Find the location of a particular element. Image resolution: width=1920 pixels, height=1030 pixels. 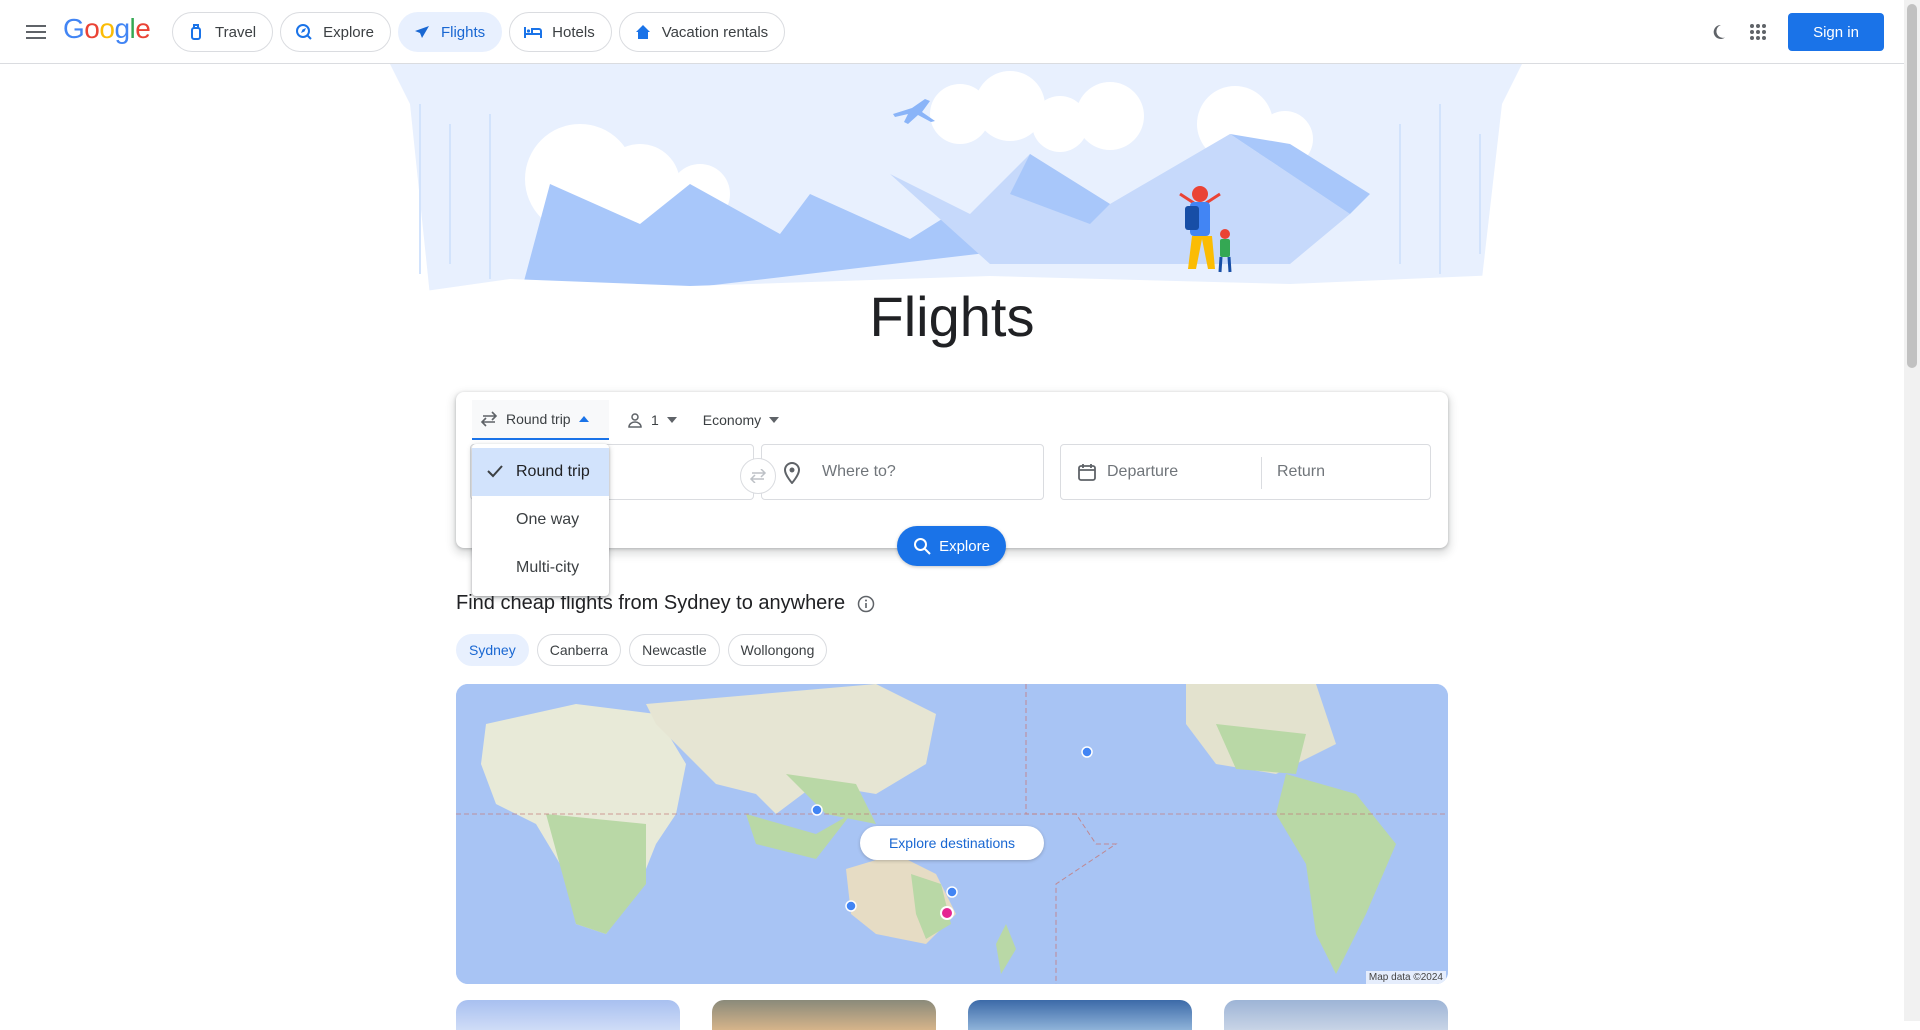

trip-option-round-trip: Round trip is located at coordinates (540, 472).